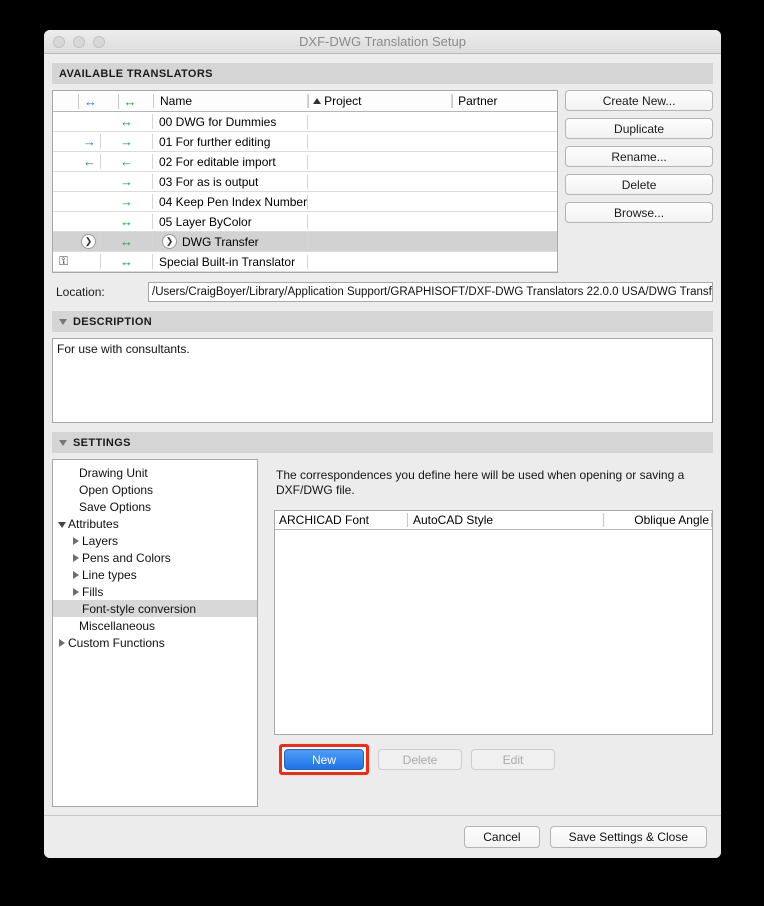  Describe the element at coordinates (77, 101) in the screenshot. I see `column-header-project-direction: ↔` at that location.